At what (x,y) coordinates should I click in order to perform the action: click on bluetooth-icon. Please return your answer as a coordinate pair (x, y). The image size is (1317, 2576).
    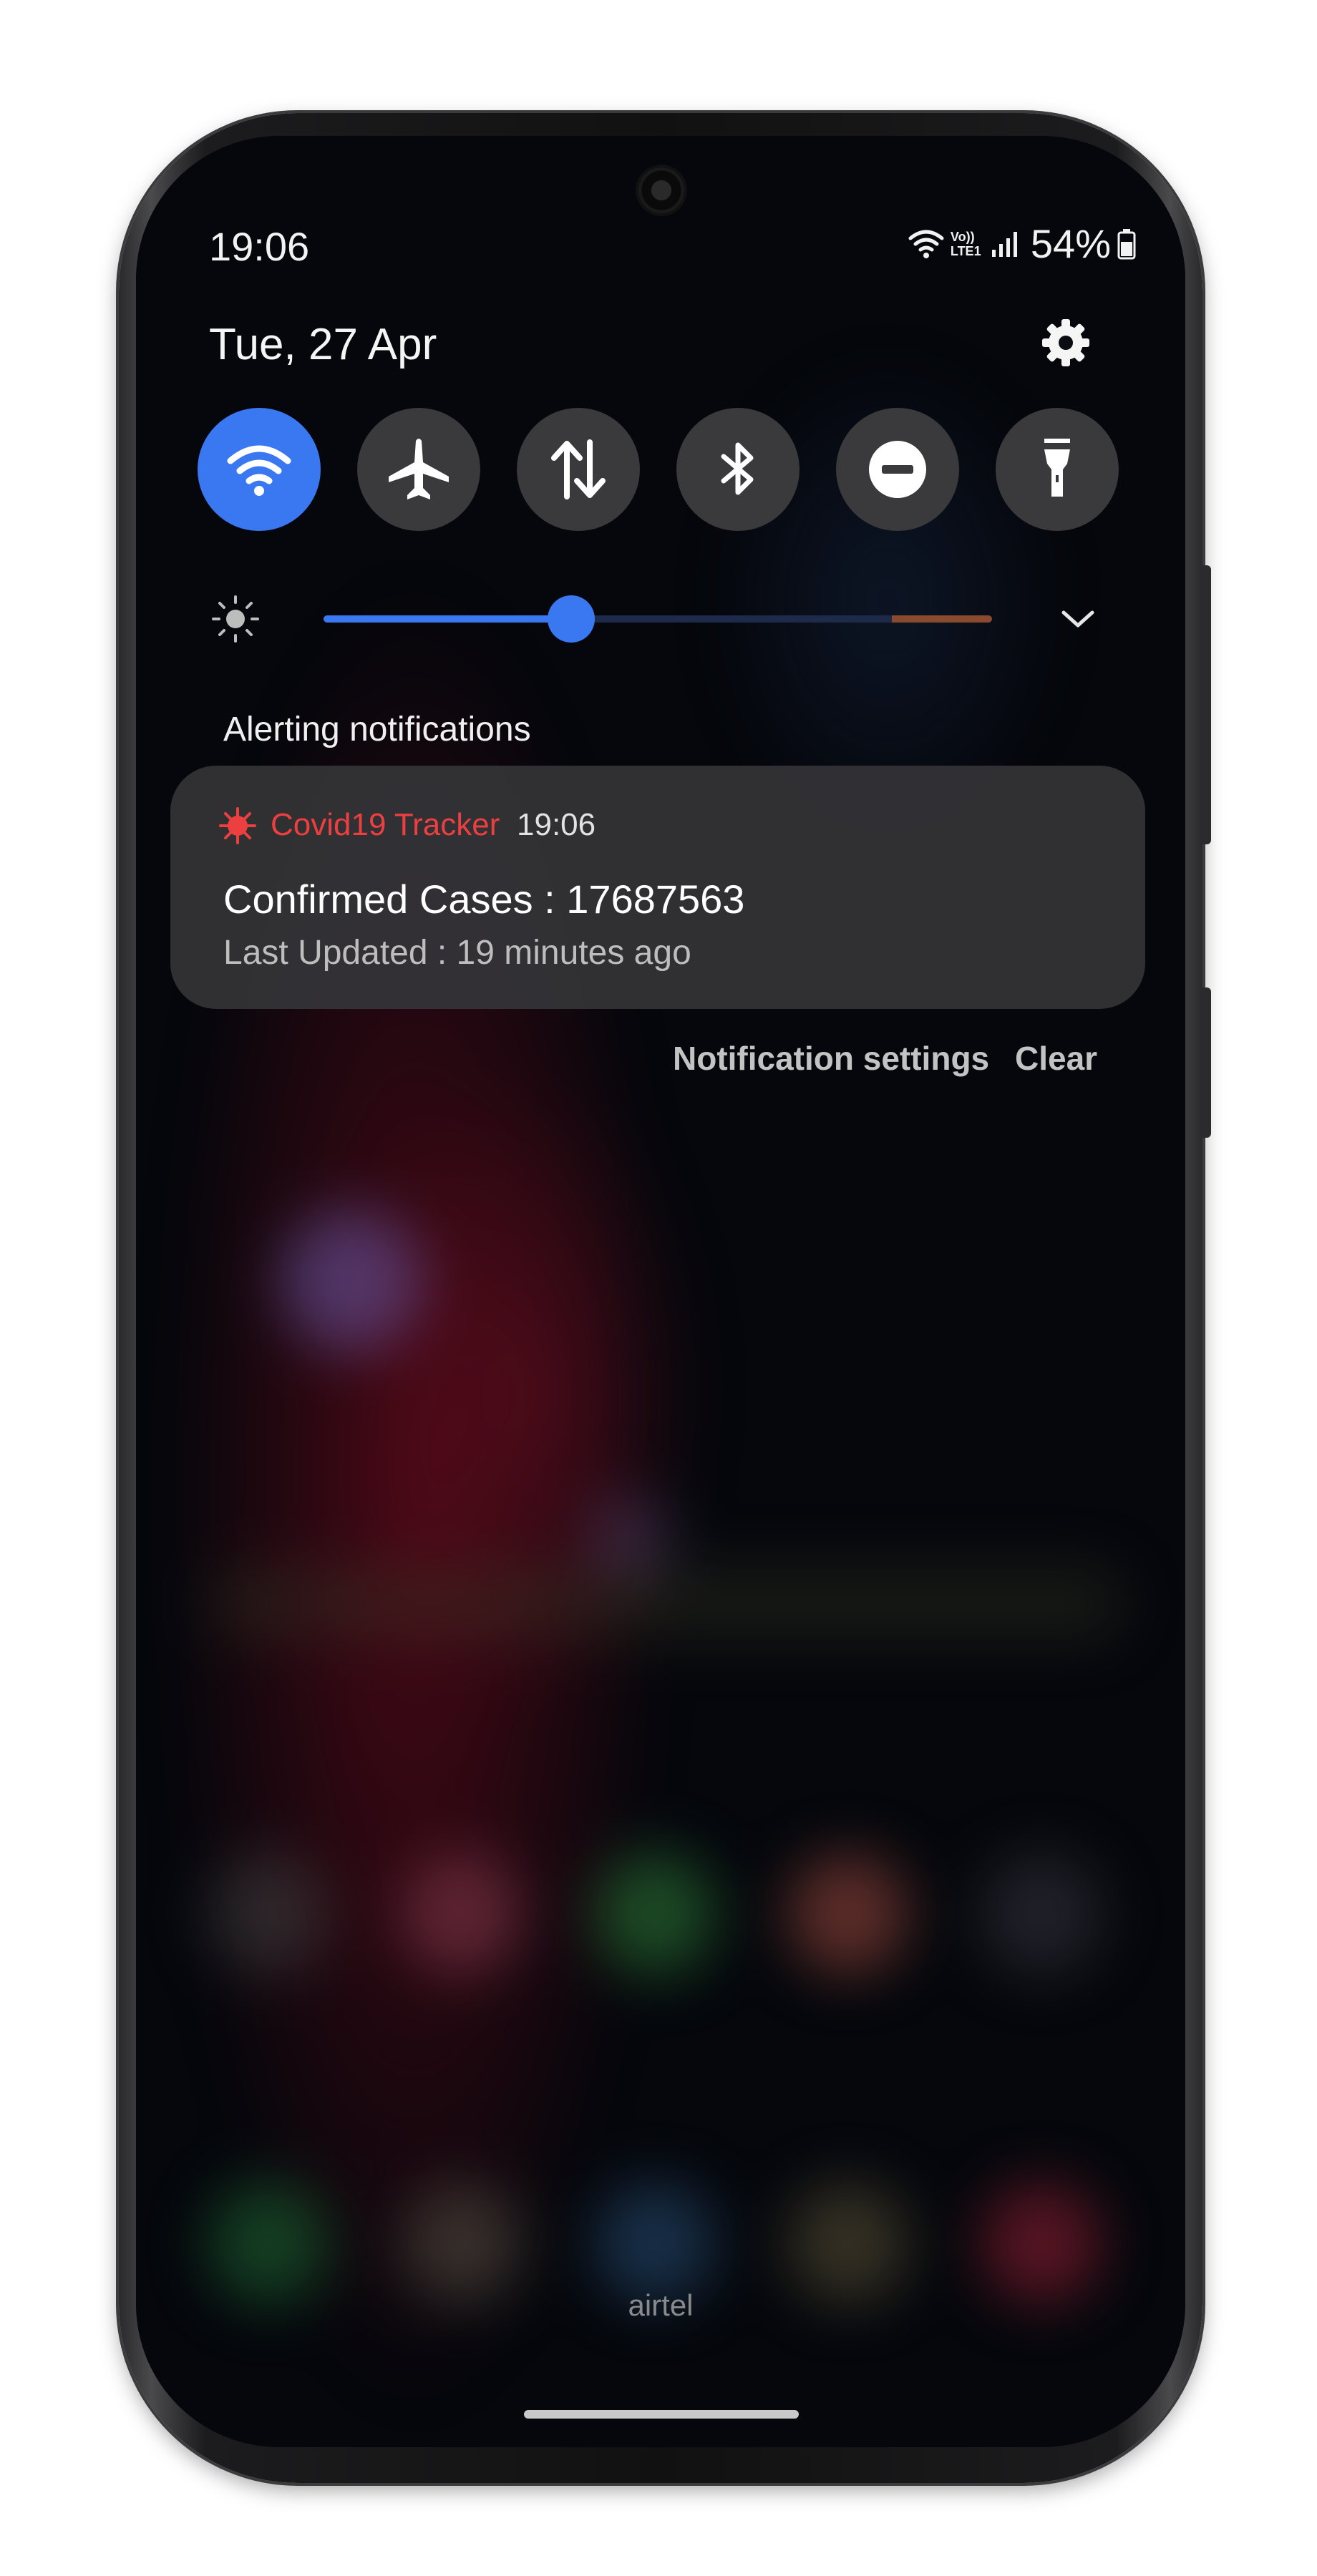
    Looking at the image, I should click on (738, 468).